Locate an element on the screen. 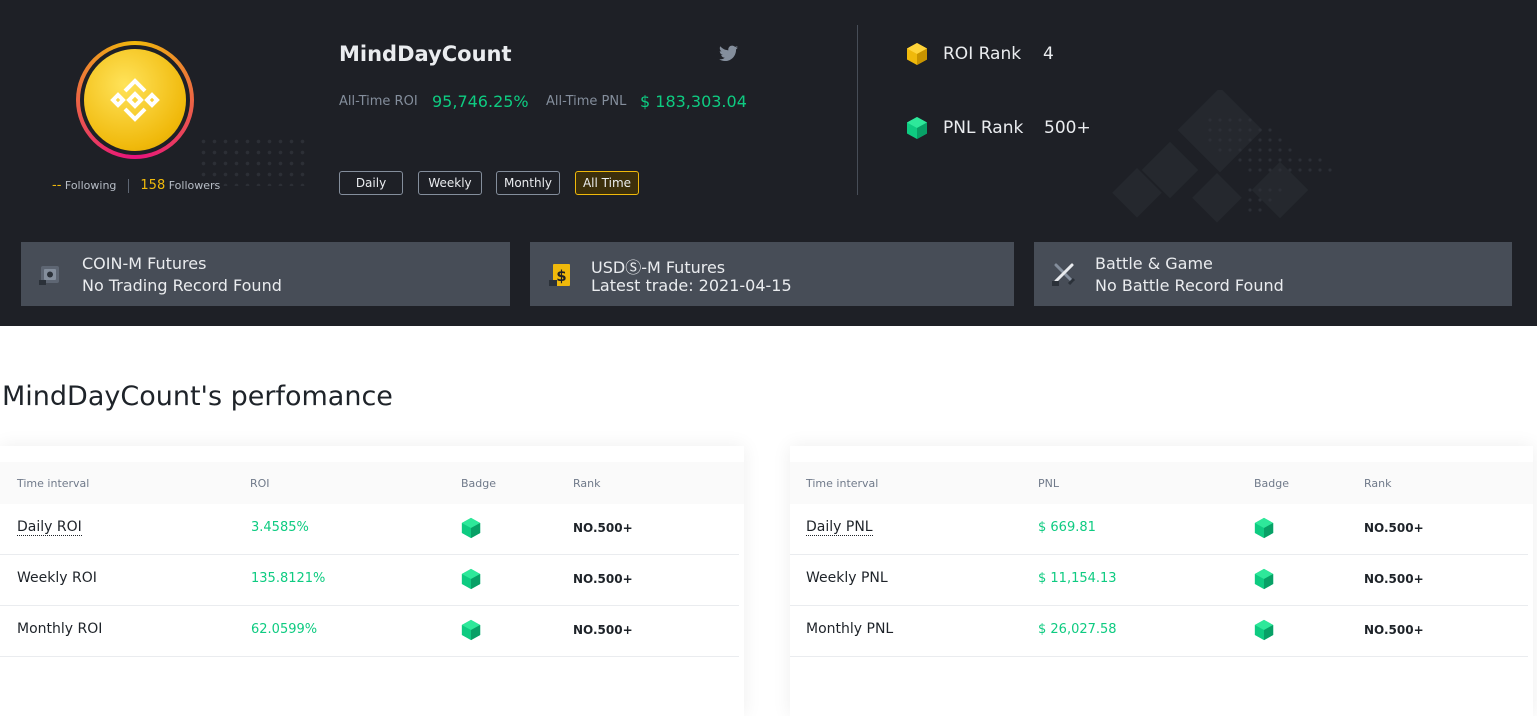 The height and width of the screenshot is (716, 1537). interval-label: Monthly PNL is located at coordinates (850, 629).